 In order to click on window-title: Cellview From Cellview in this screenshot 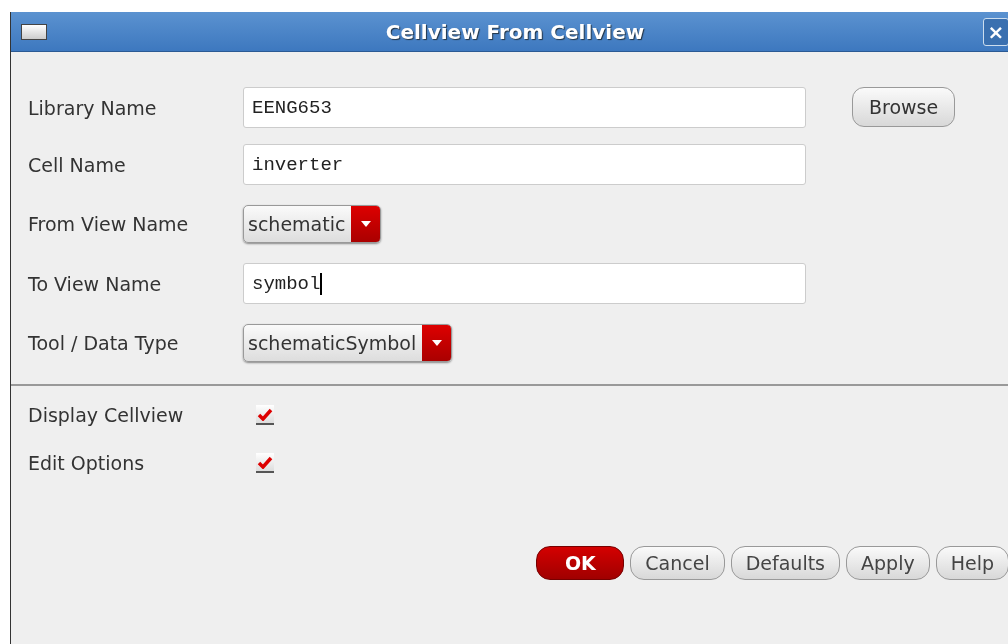, I will do `click(515, 31)`.